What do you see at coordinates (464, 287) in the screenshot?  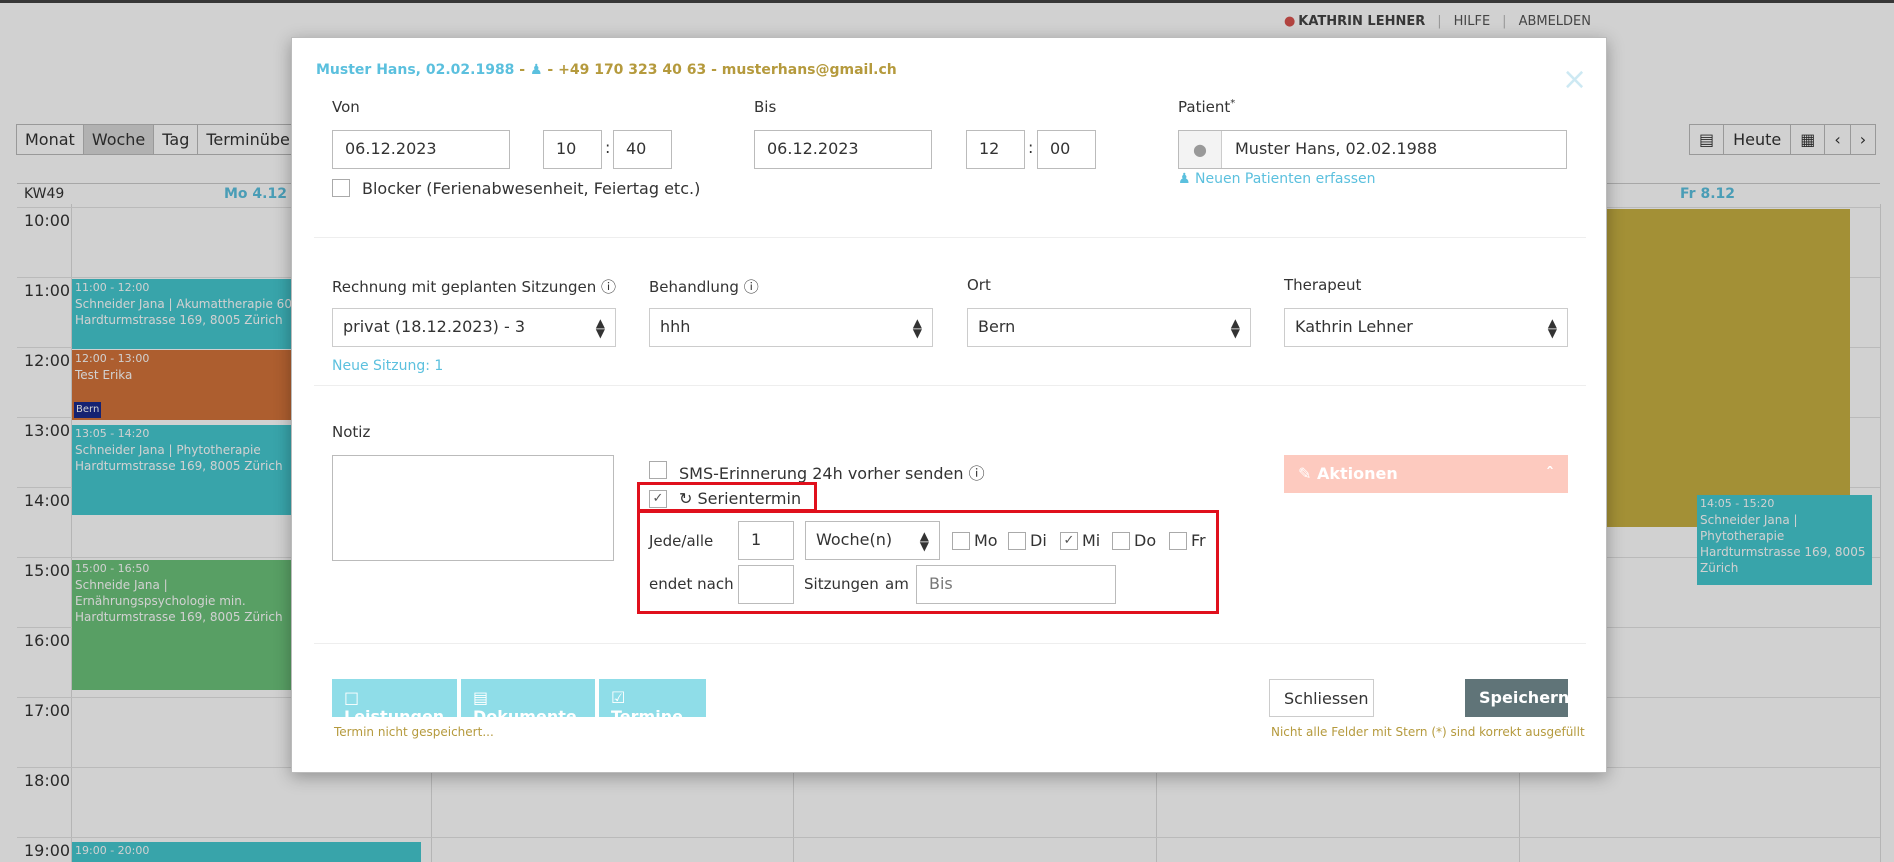 I see `rechnung-label-text: Rechnung mit geplanten Sitzungen` at bounding box center [464, 287].